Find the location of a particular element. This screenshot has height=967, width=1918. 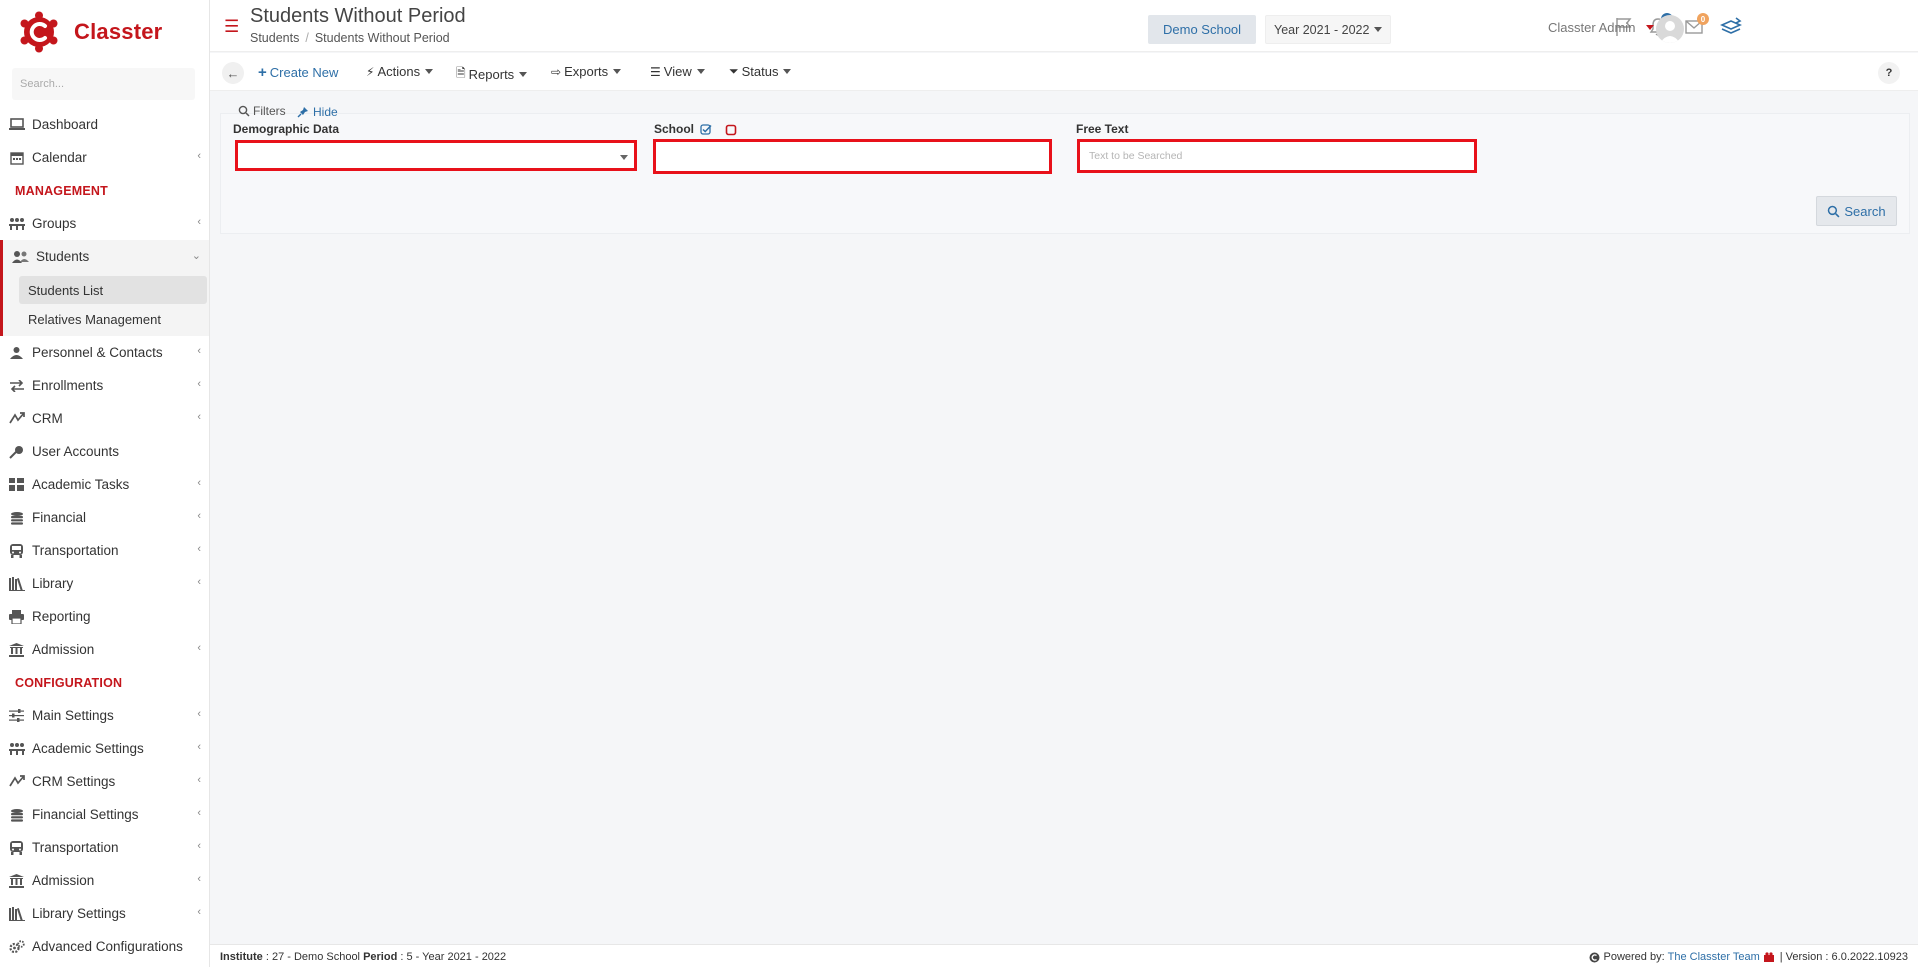

reports-dropdown: 🗎︎ Reports is located at coordinates (492, 74).